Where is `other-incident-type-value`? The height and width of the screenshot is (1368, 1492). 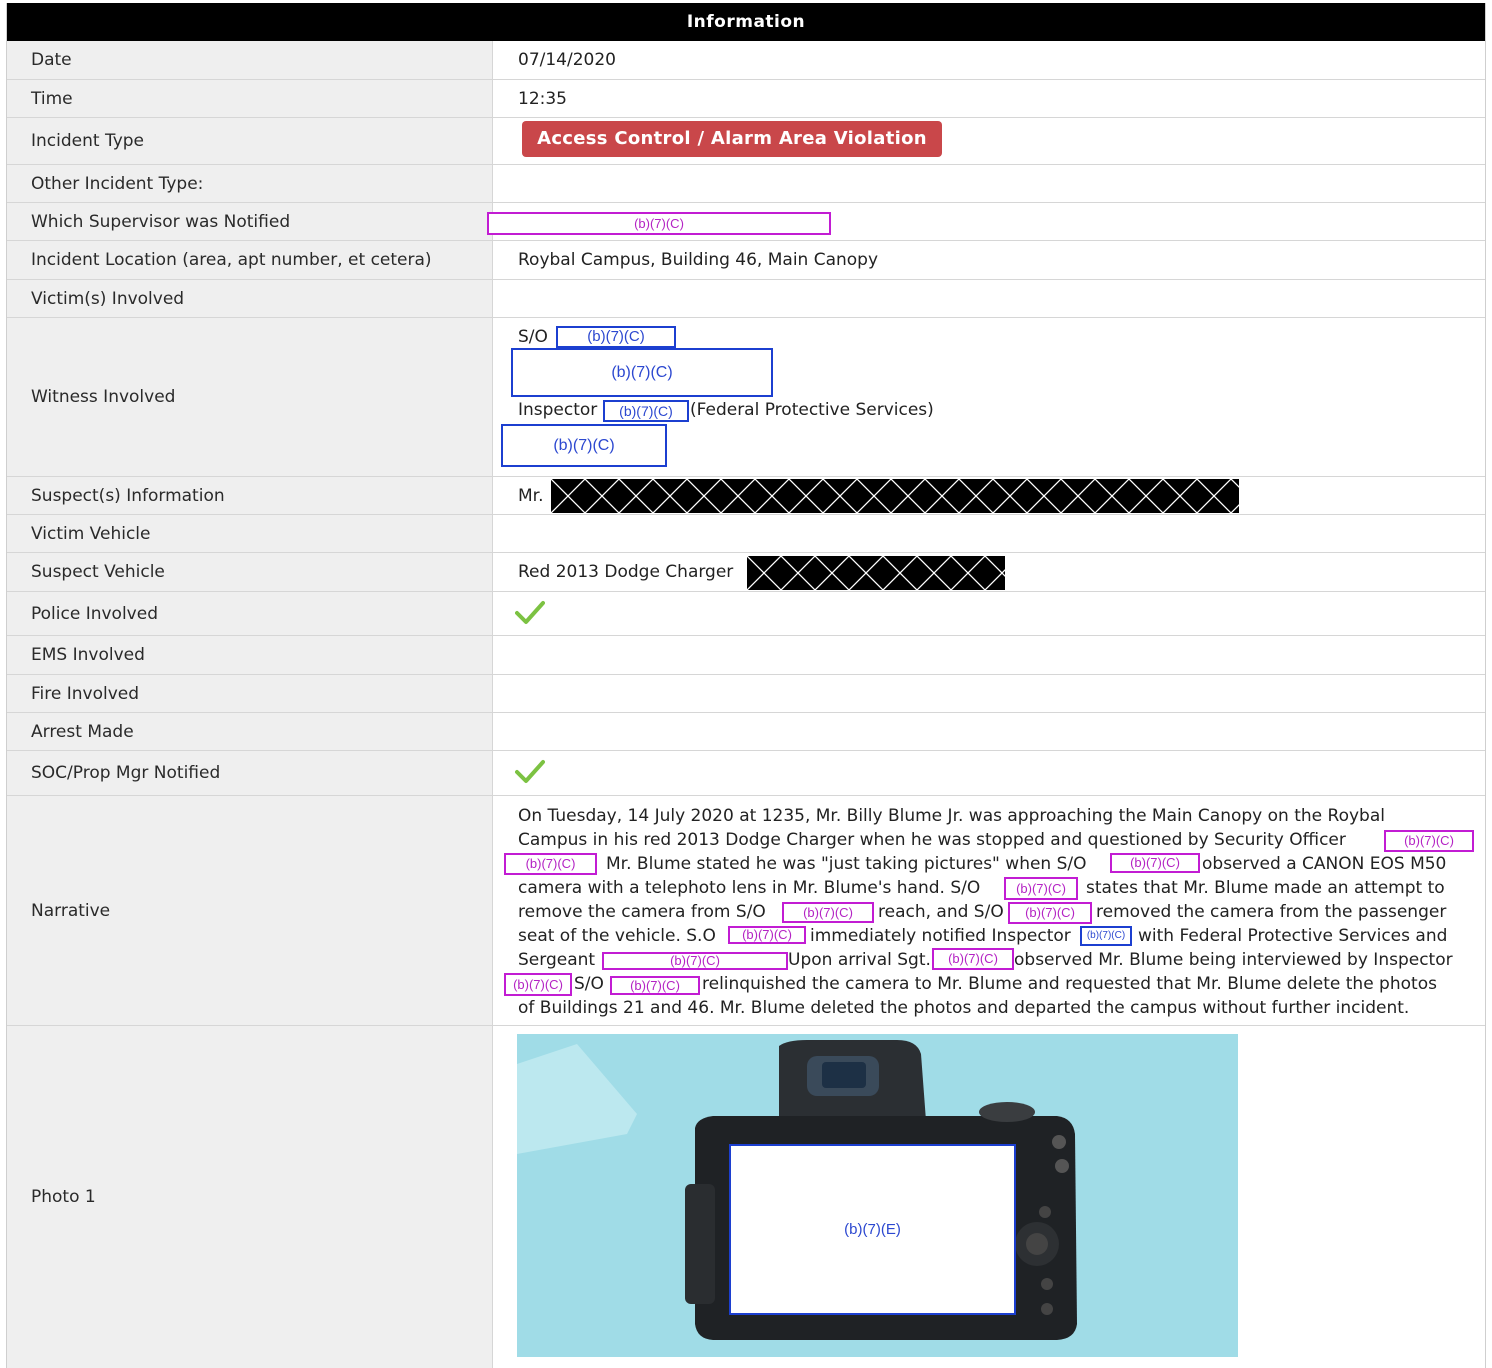 other-incident-type-value is located at coordinates (989, 183).